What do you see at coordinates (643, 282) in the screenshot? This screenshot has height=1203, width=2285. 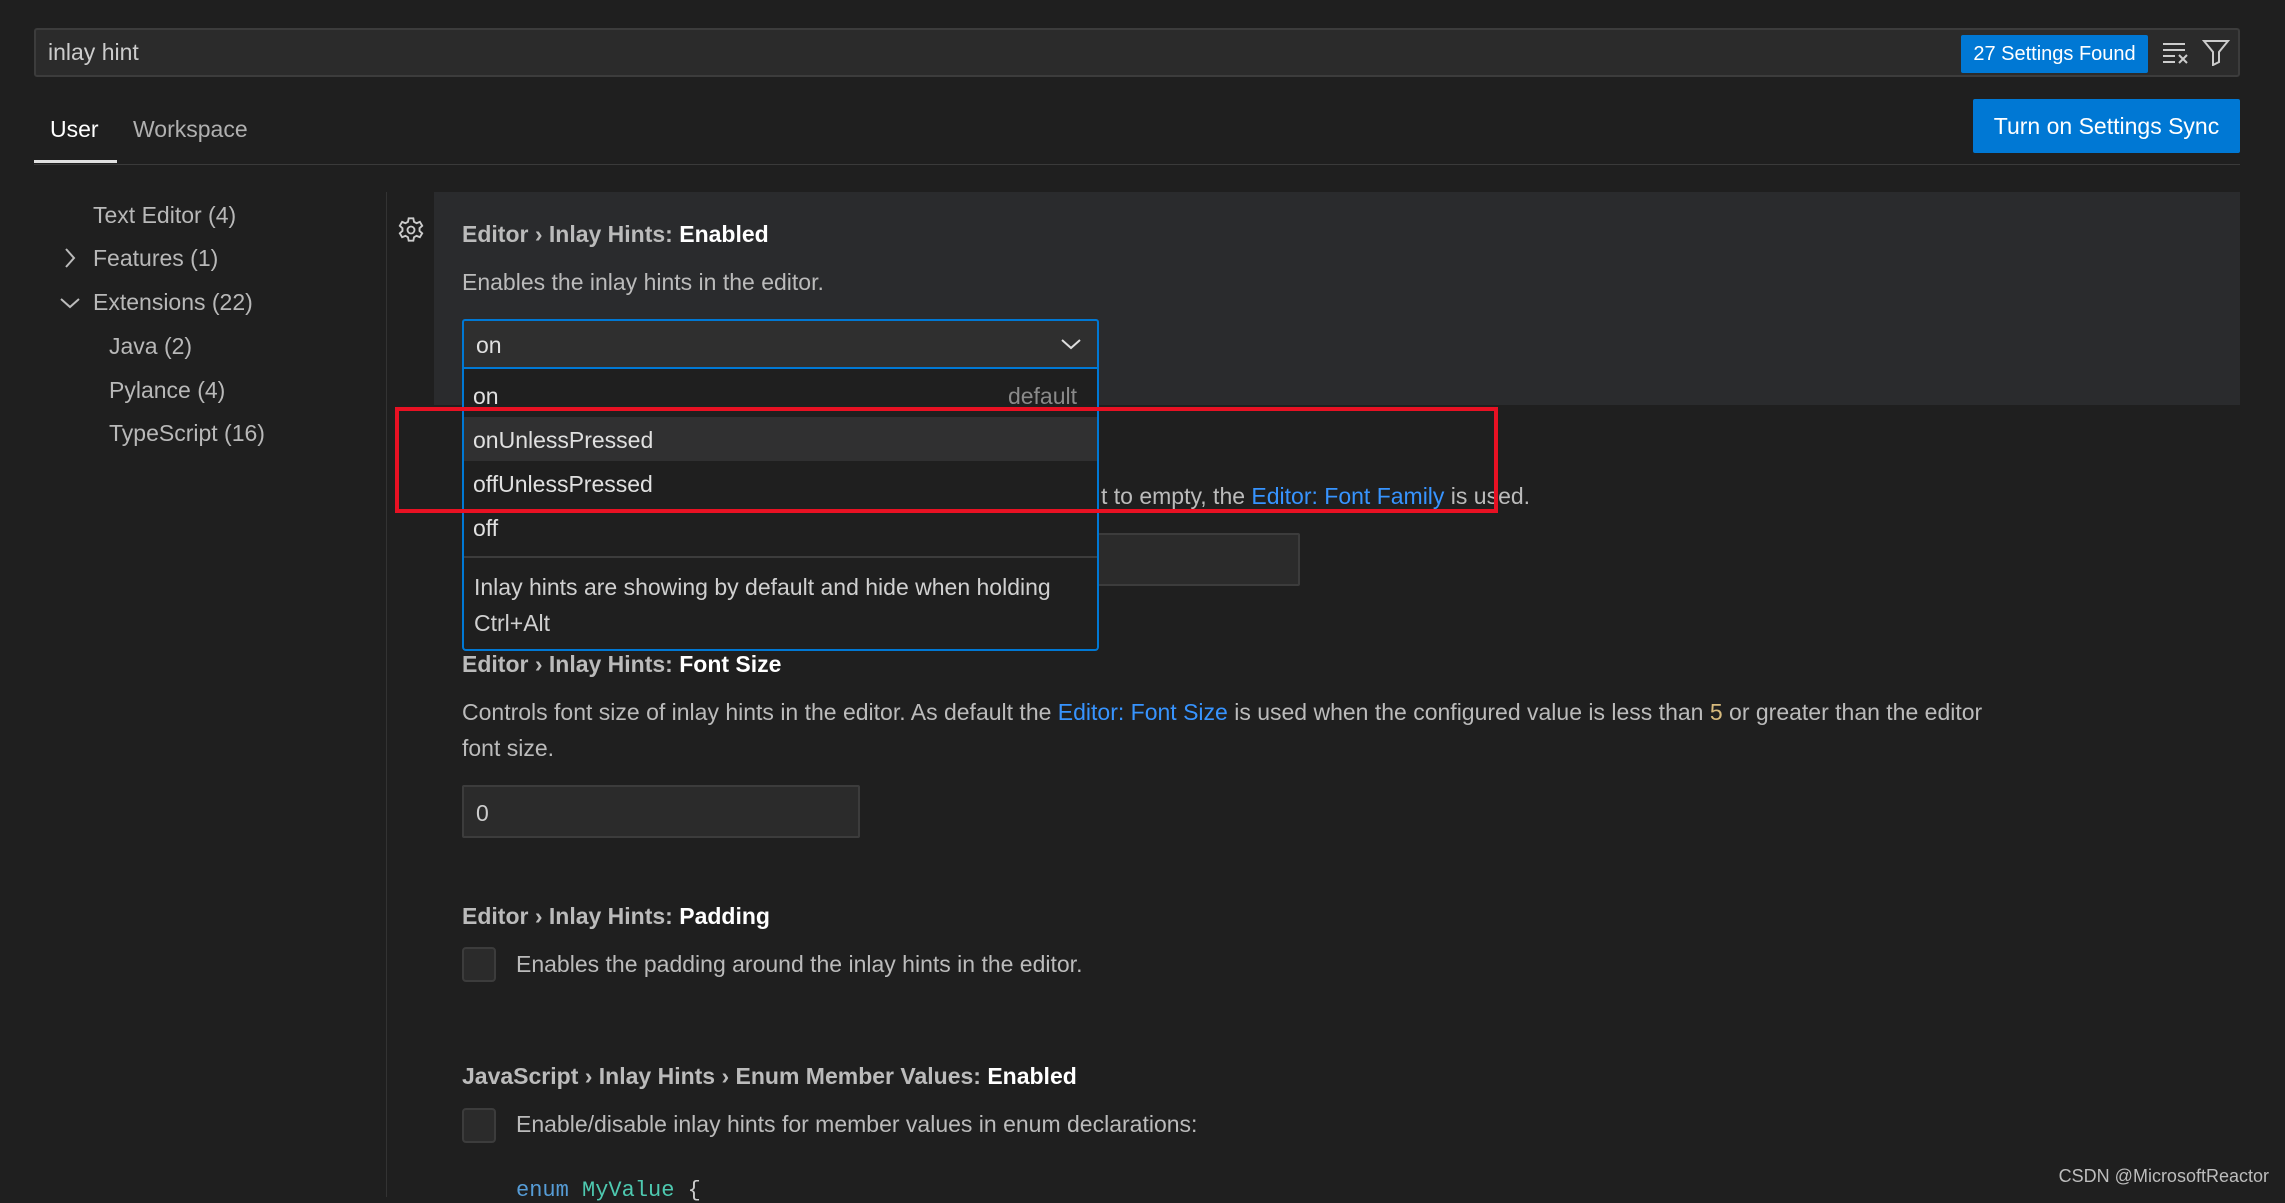 I see `setting-description: Enables the inlay hints in the editor.` at bounding box center [643, 282].